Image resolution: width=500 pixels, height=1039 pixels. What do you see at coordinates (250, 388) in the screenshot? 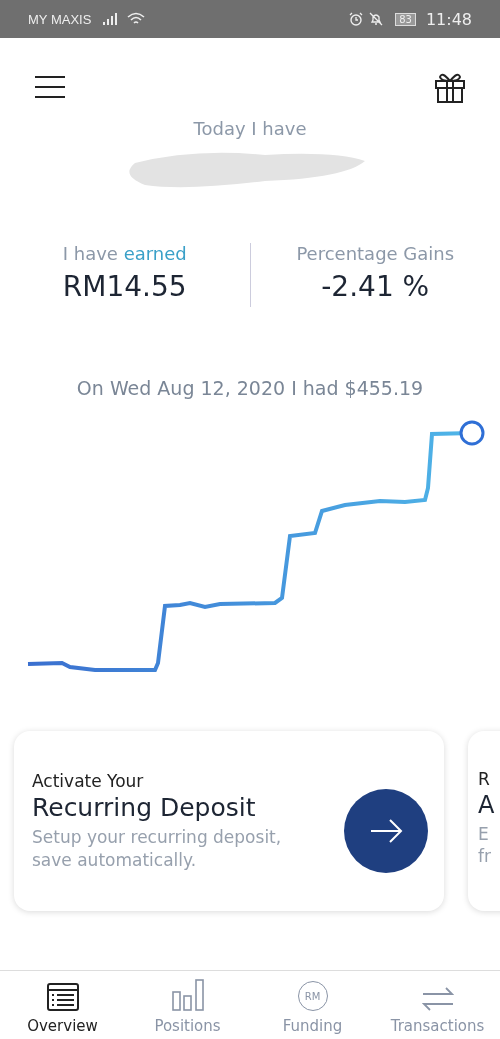
I see `chart-caption: On Wed Aug 12, 2020 I had $455.19` at bounding box center [250, 388].